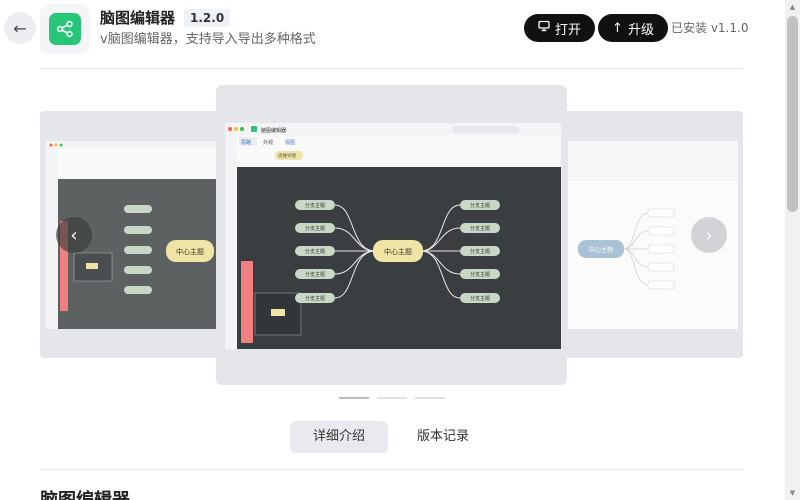 This screenshot has width=800, height=500. I want to click on back-button: ←, so click(20, 28).